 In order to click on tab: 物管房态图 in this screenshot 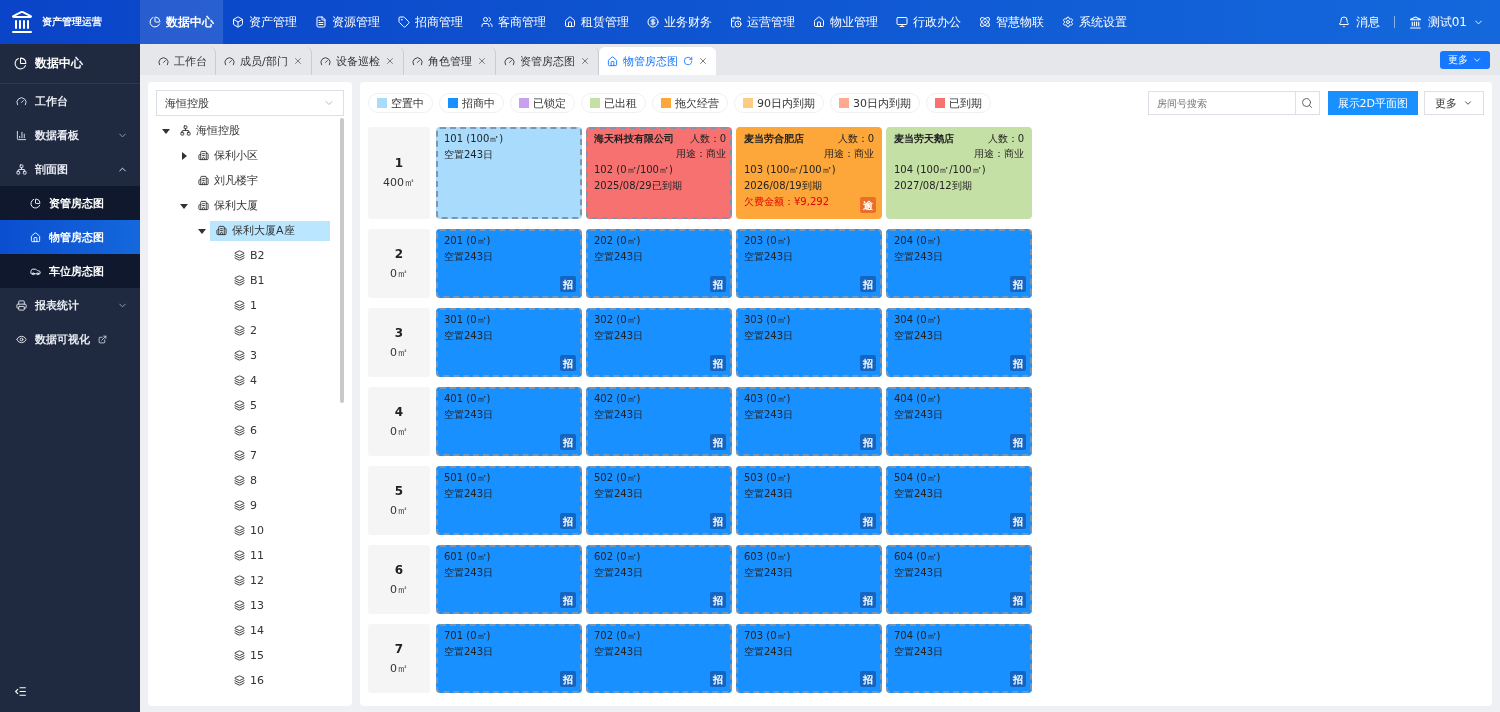, I will do `click(657, 61)`.